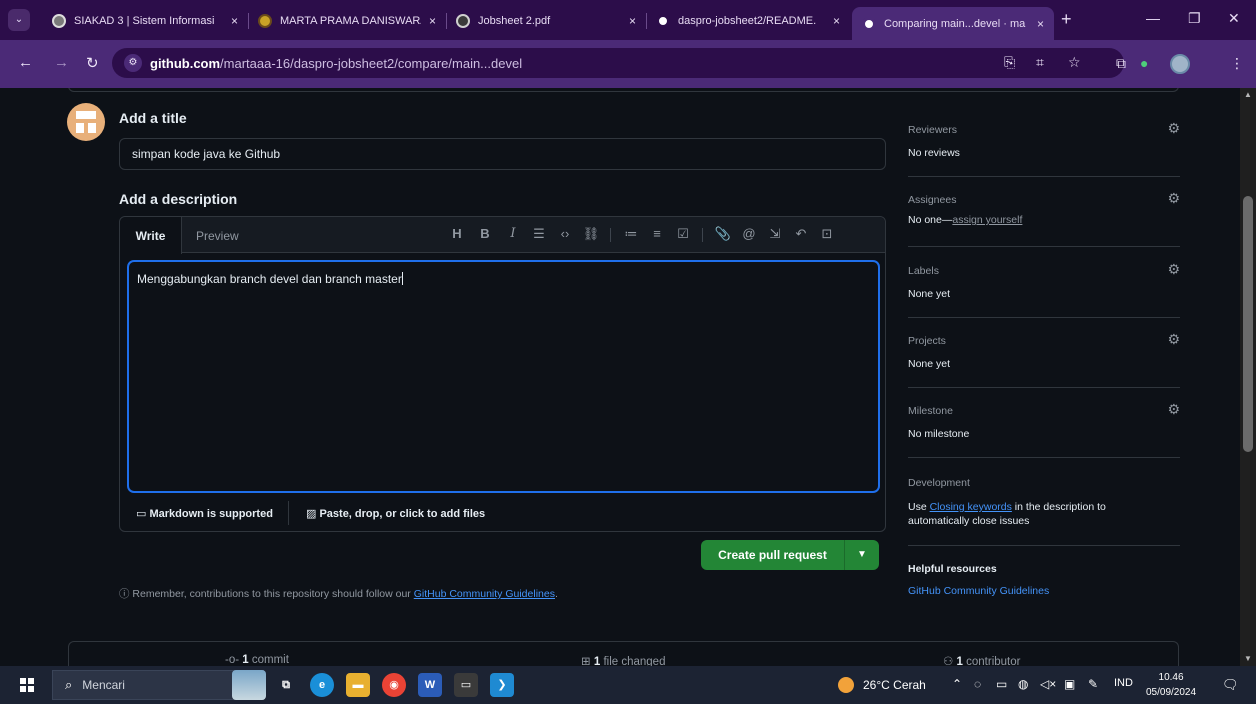  Describe the element at coordinates (748, 21) in the screenshot. I see `tab-readme: daspro-jobsheet2/README. ×` at that location.